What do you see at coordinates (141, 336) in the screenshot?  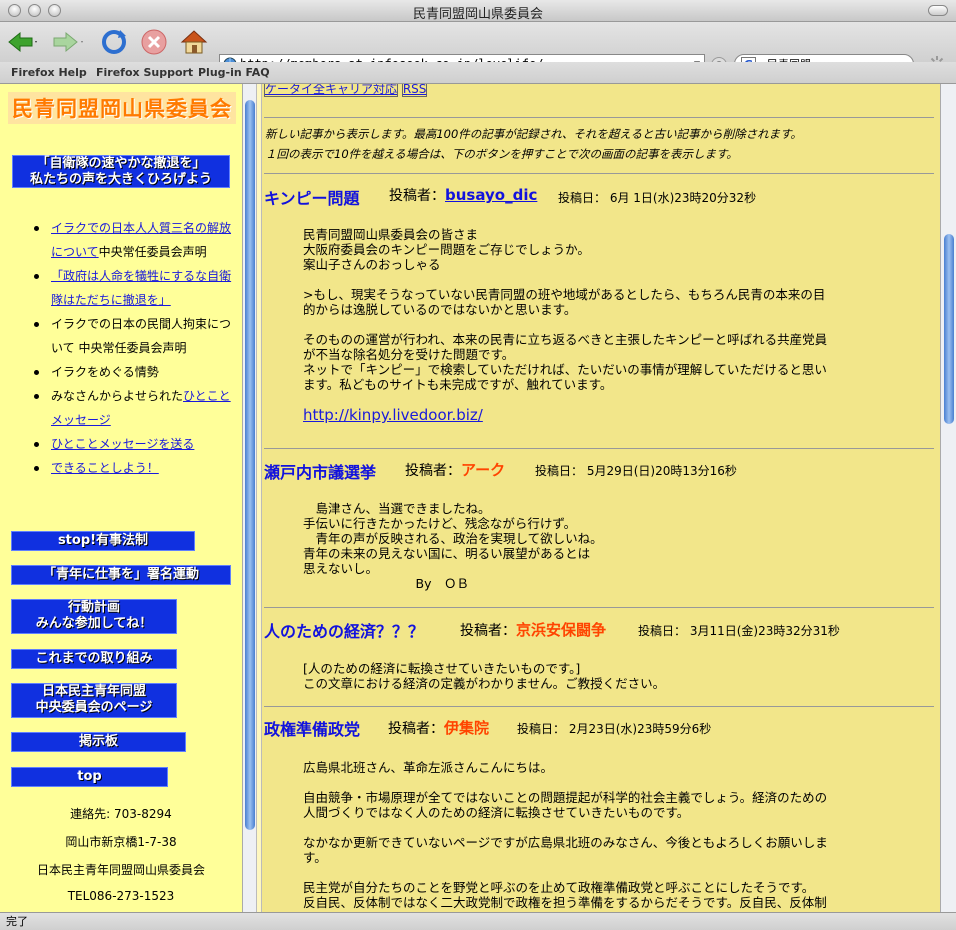 I see `nav-item-text: イラクでの日本の民間人拘束について 中央常任委員会声明` at bounding box center [141, 336].